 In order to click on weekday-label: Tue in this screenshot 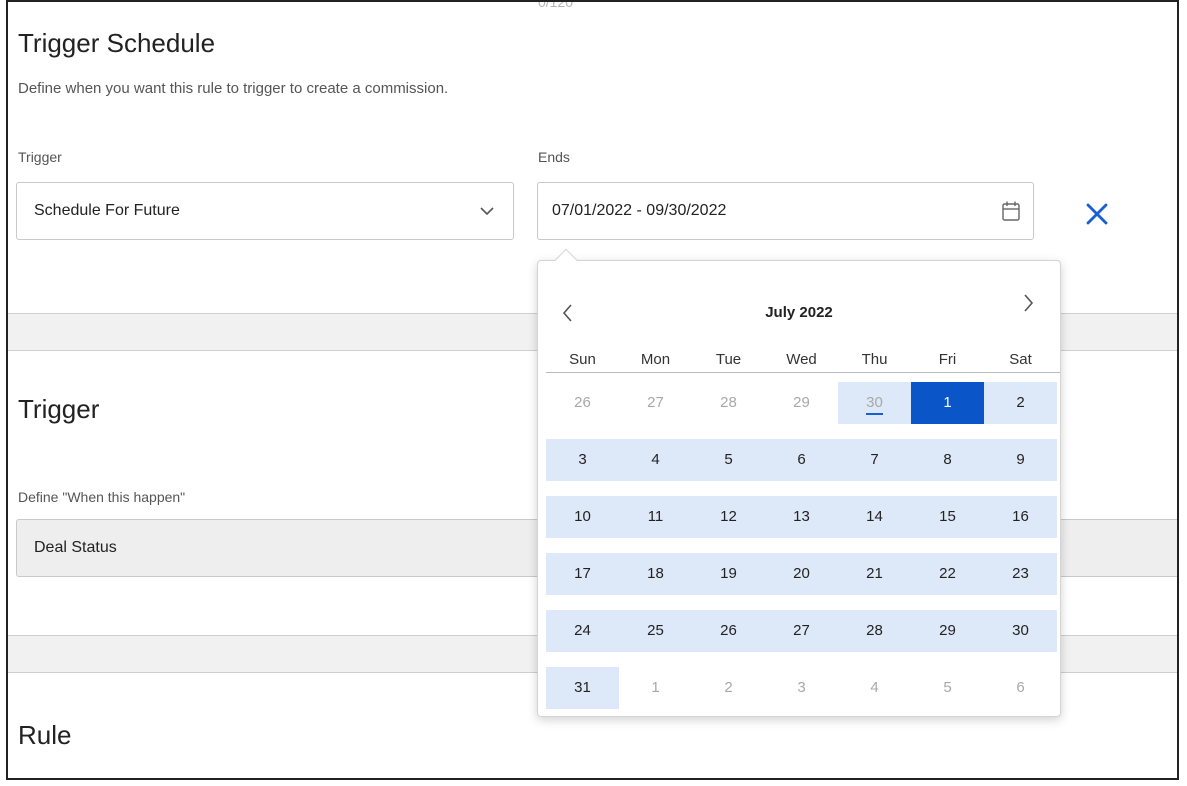, I will do `click(728, 359)`.